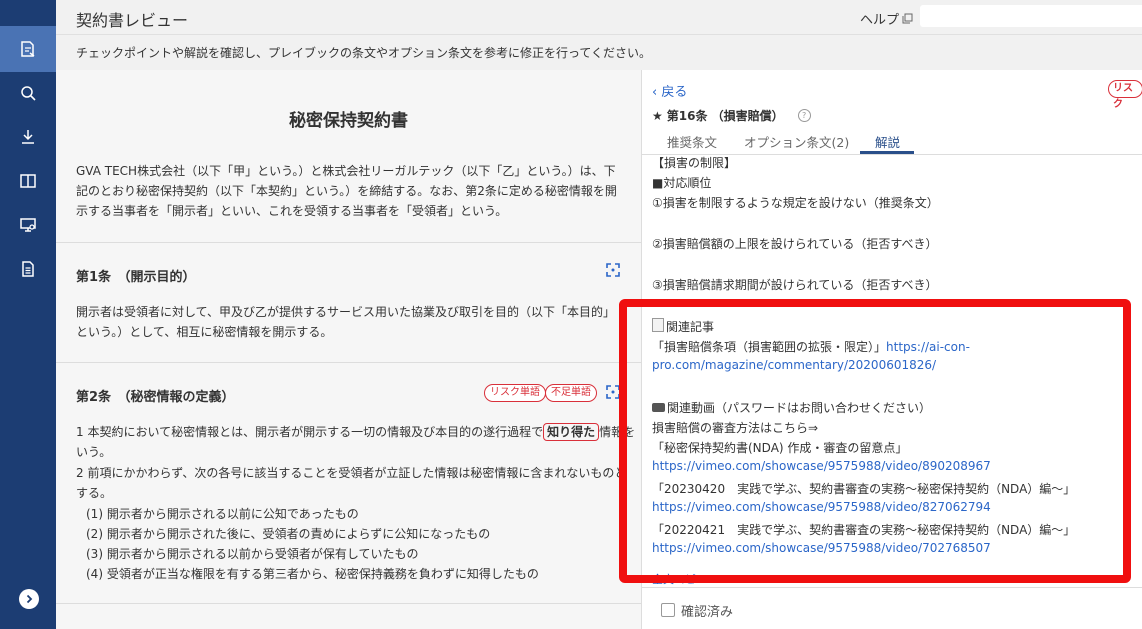  Describe the element at coordinates (683, 326) in the screenshot. I see `related-article-heading: 関連記事` at that location.